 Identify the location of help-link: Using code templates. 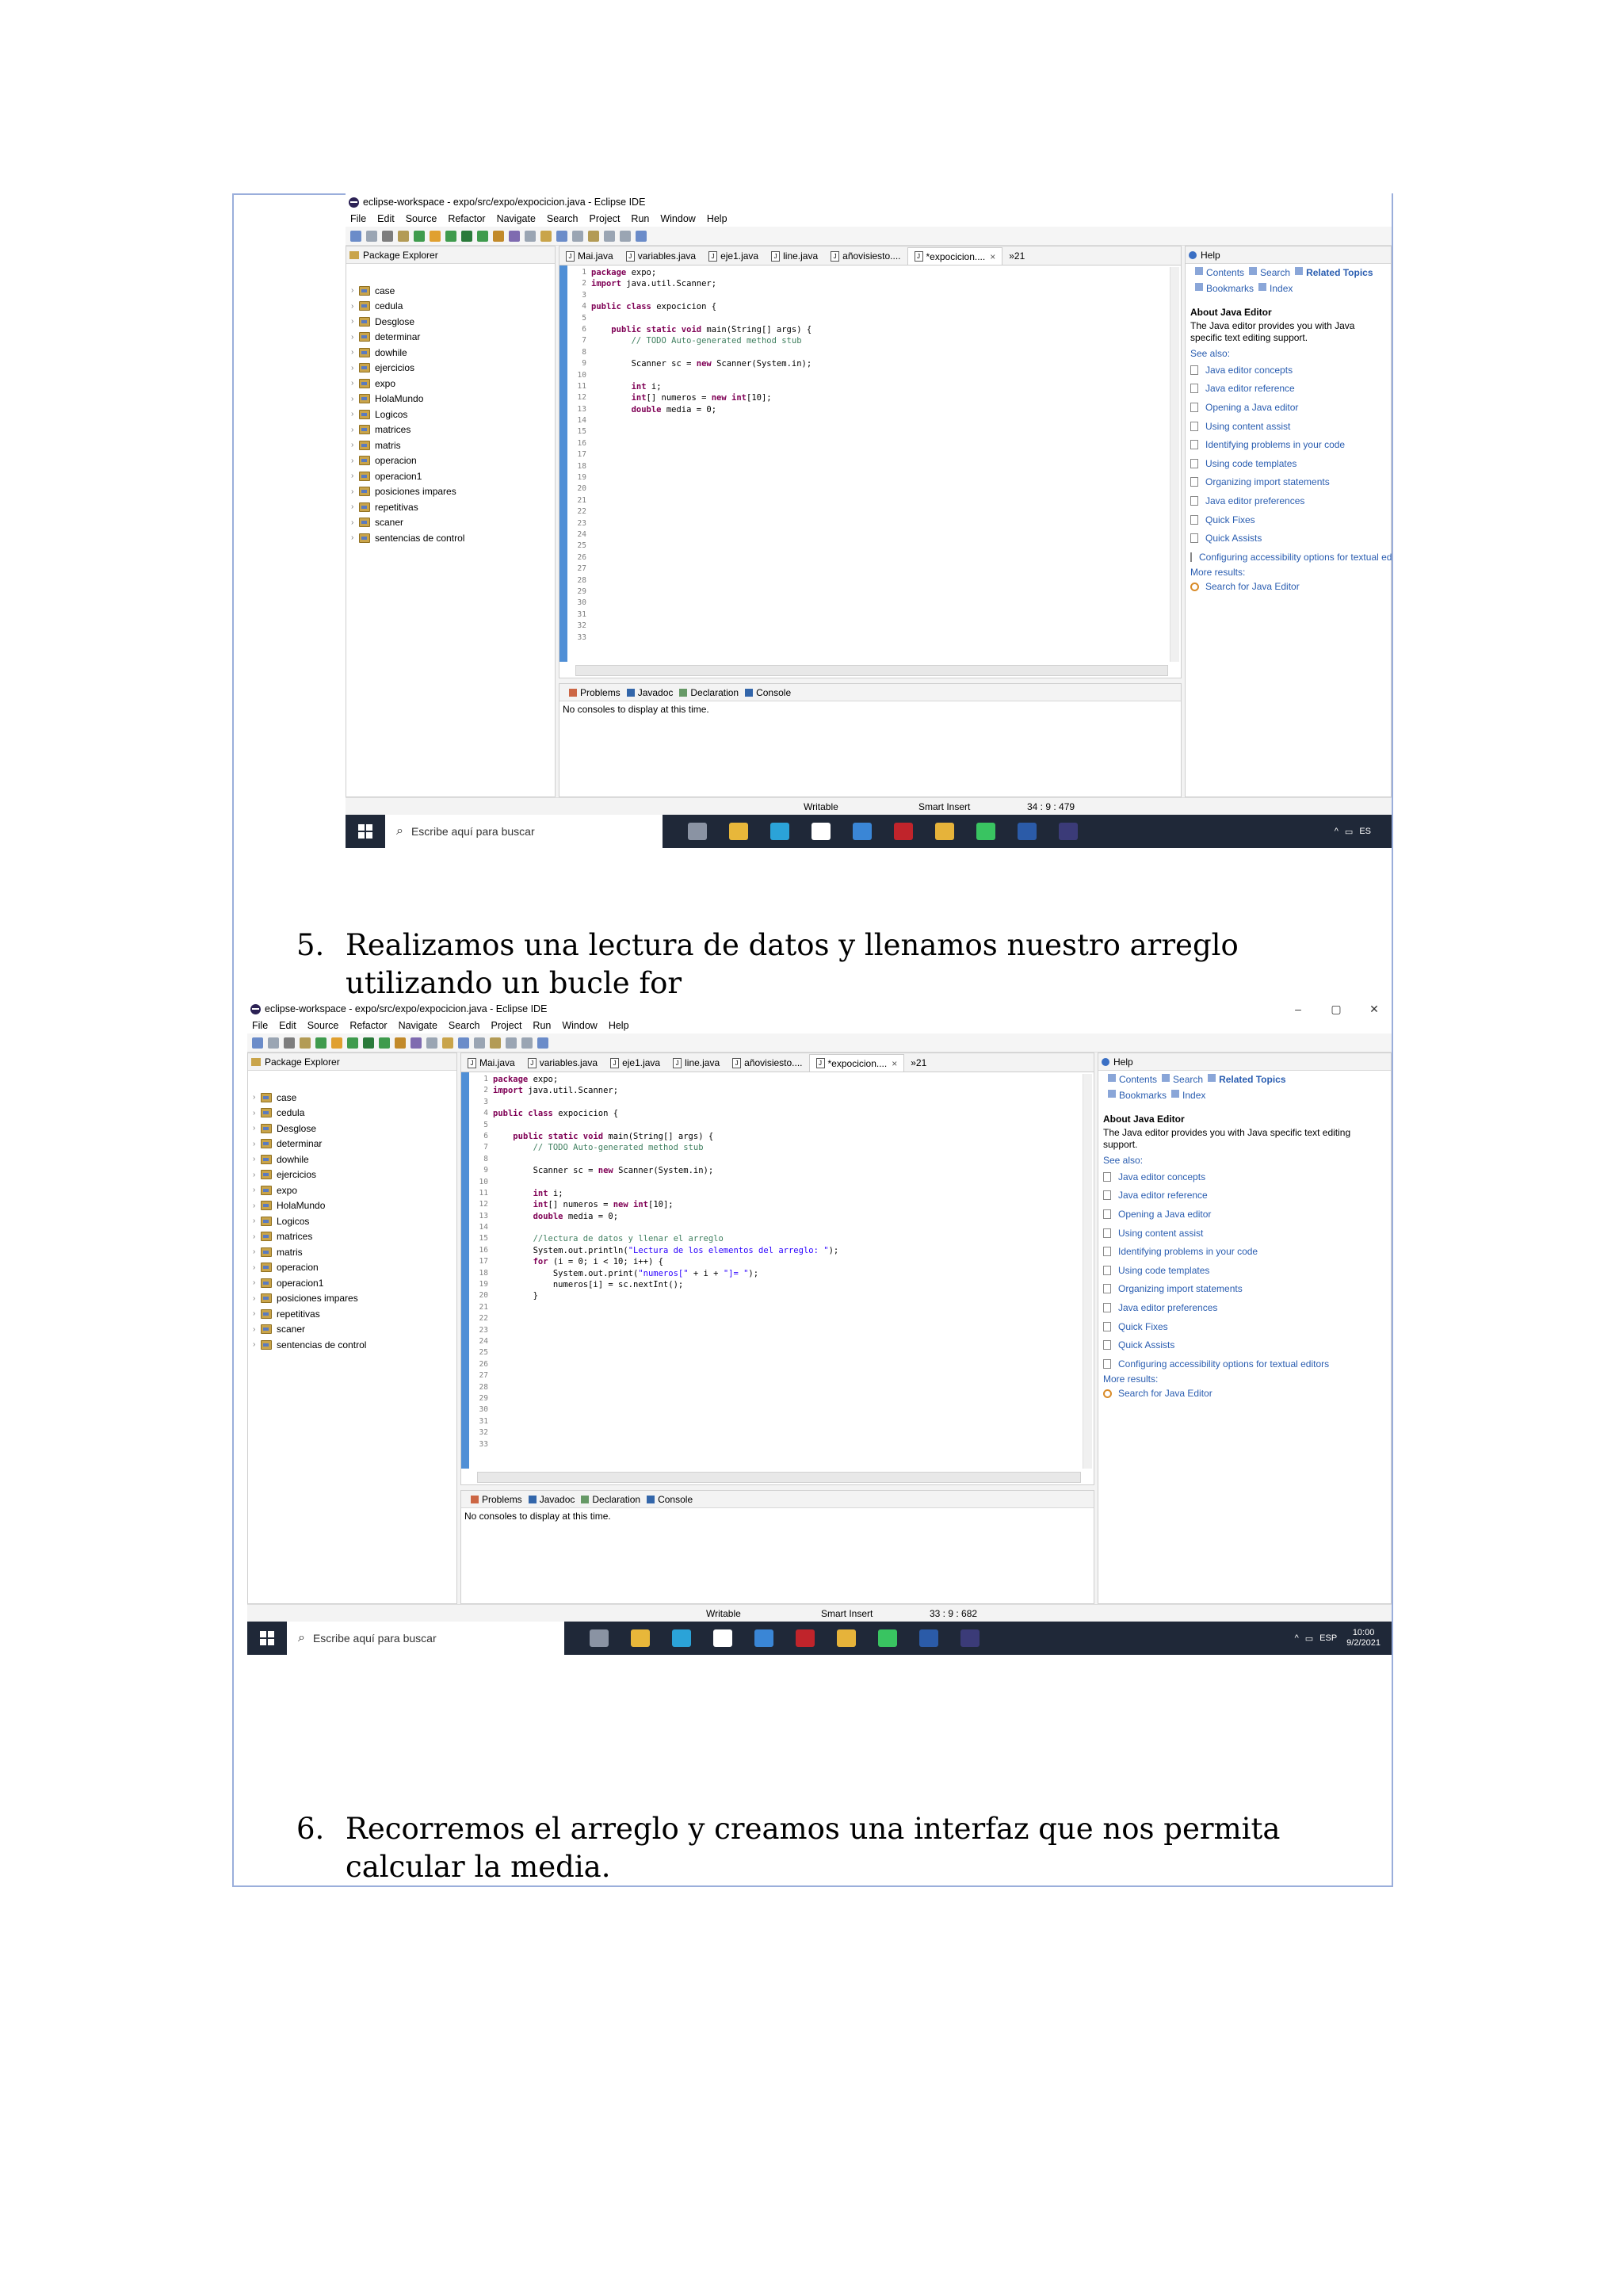
(1245, 1270).